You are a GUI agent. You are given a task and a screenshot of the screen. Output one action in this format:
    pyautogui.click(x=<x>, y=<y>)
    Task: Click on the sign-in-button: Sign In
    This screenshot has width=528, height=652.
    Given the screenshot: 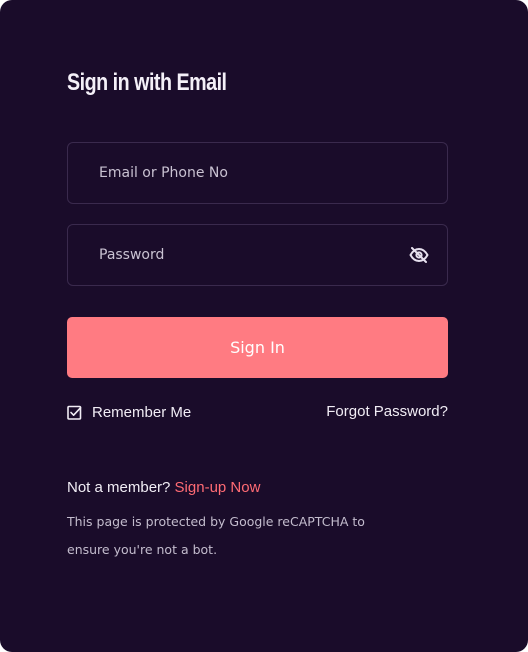 What is the action you would take?
    pyautogui.click(x=257, y=347)
    